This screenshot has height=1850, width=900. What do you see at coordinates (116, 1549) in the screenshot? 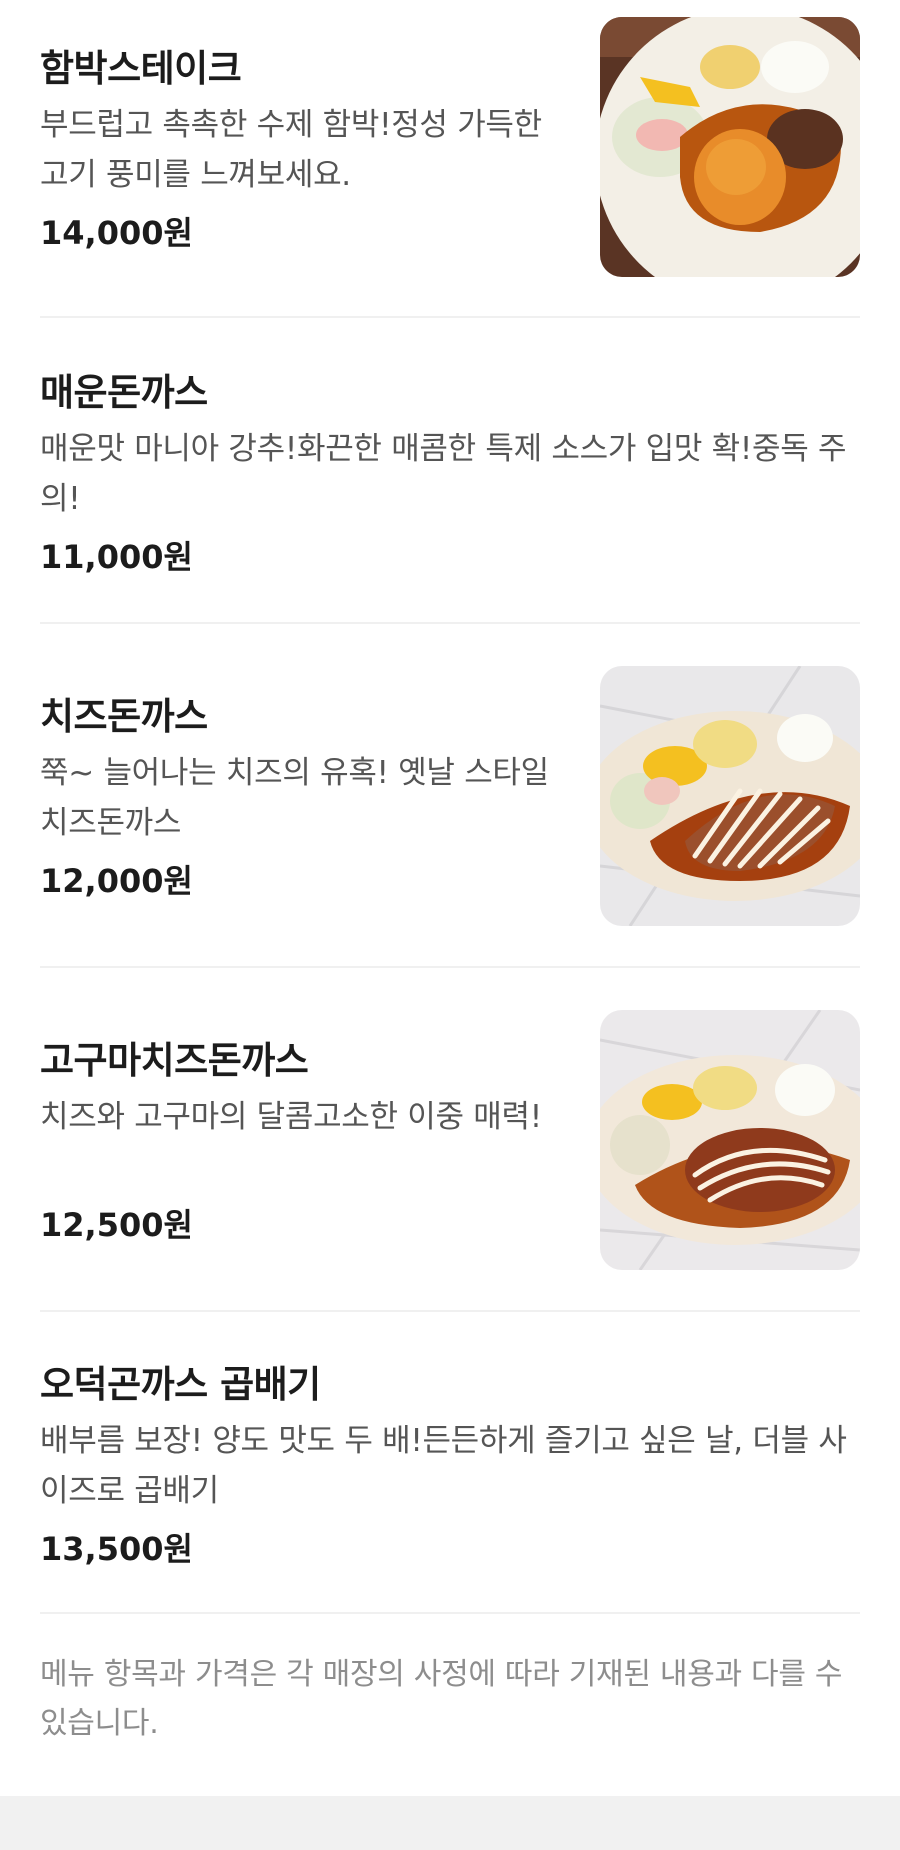
I see `menu-item-price: 13,500원` at bounding box center [116, 1549].